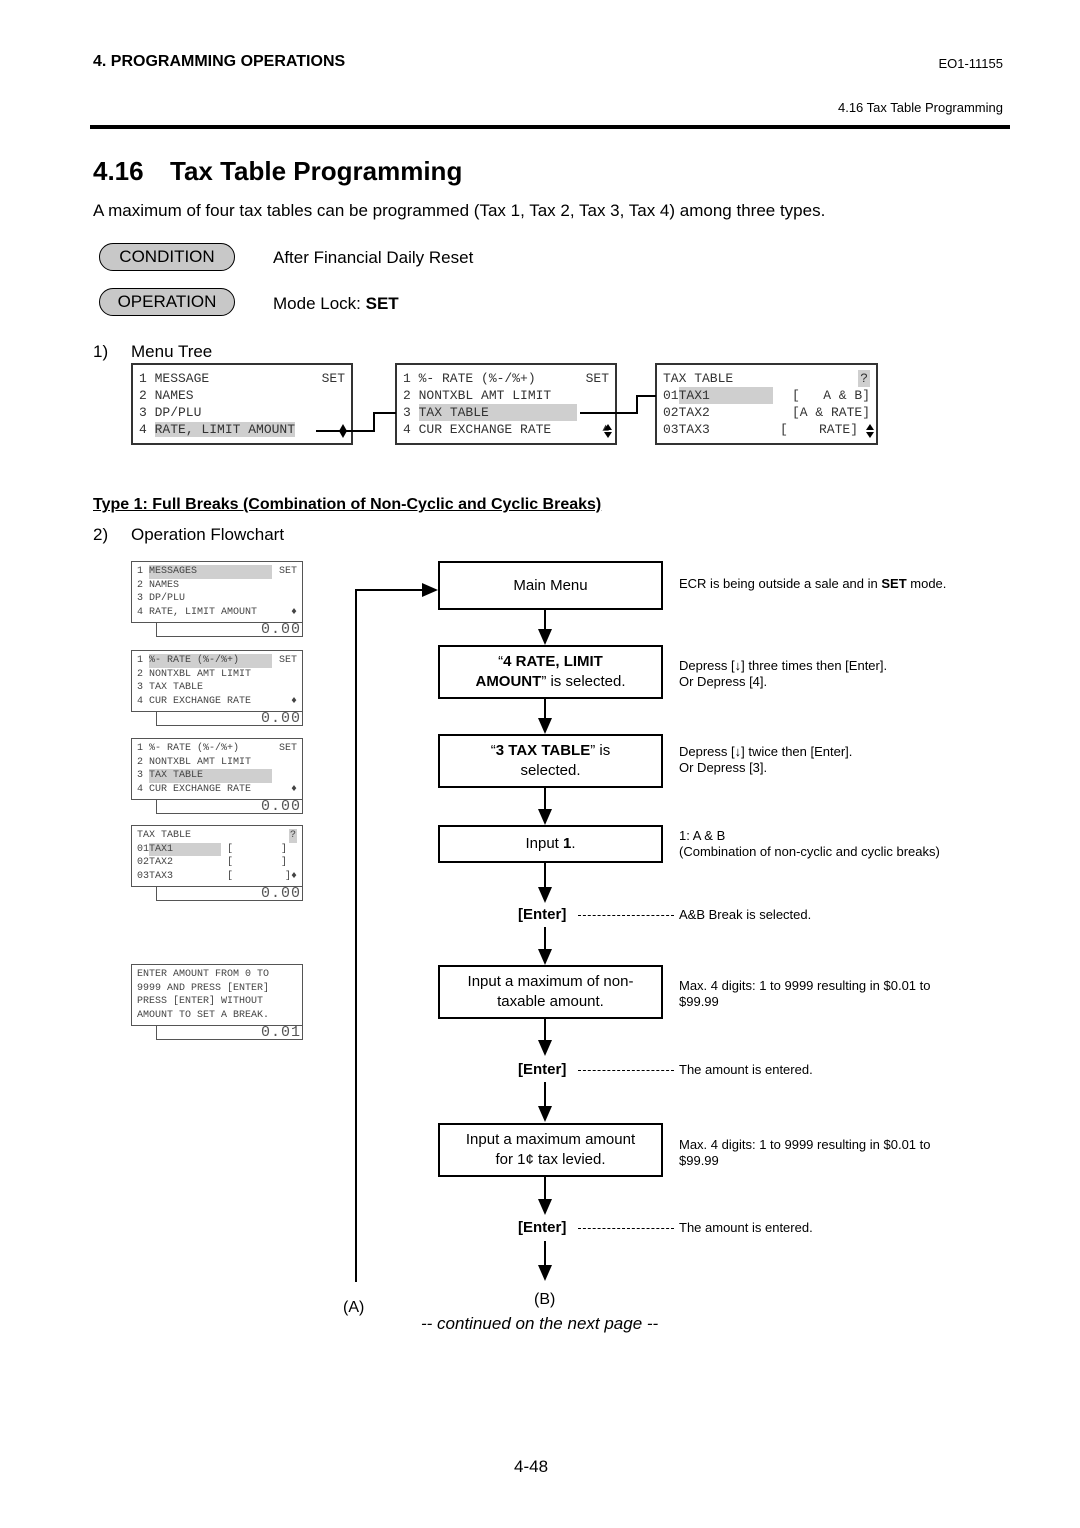  I want to click on flow-box-tax-table: “3 TAX TABLE” is selected., so click(550, 761).